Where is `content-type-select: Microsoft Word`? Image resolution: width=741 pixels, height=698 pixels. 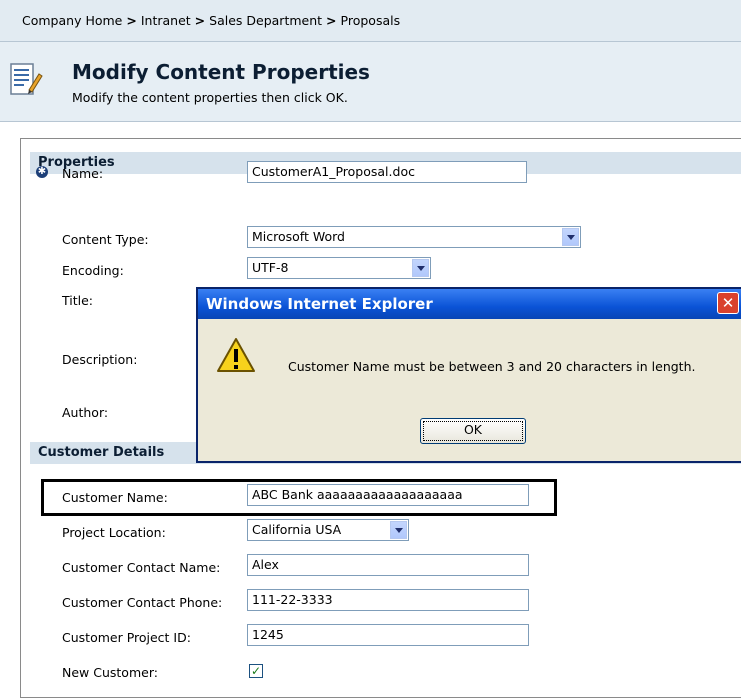
content-type-select: Microsoft Word is located at coordinates (414, 237).